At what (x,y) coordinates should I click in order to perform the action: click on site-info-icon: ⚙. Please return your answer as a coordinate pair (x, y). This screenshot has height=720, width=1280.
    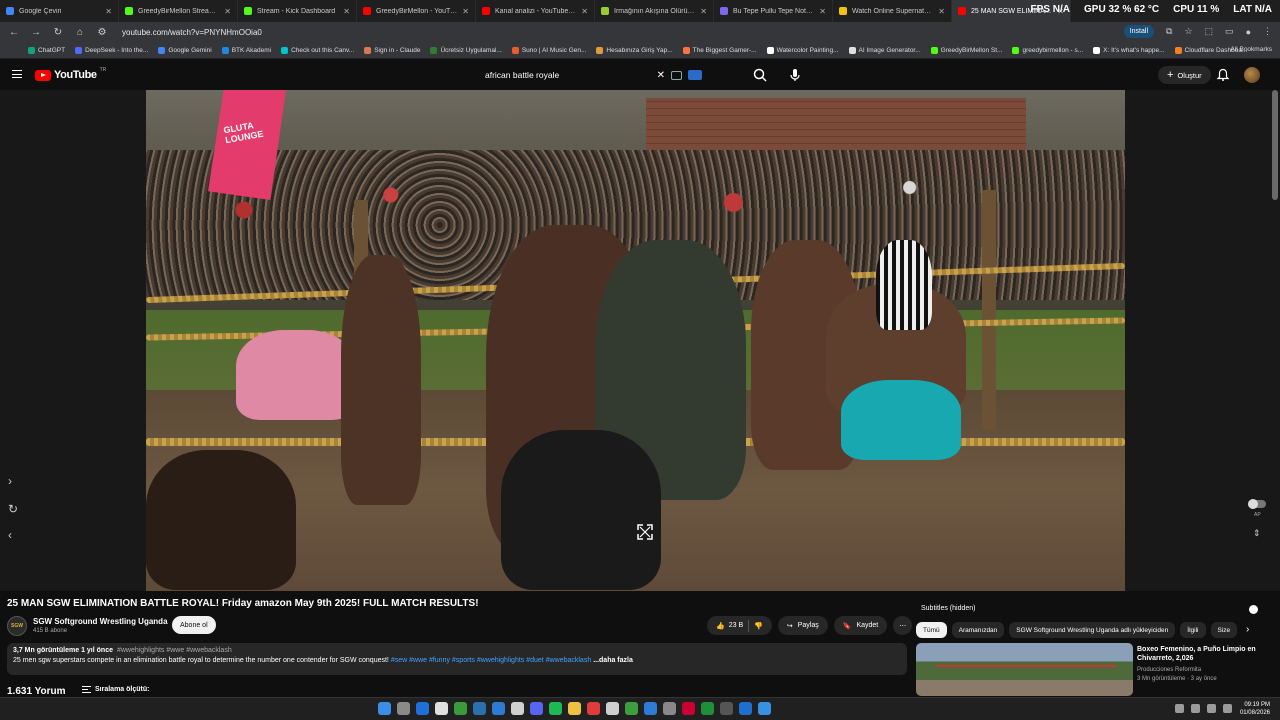
    Looking at the image, I should click on (102, 32).